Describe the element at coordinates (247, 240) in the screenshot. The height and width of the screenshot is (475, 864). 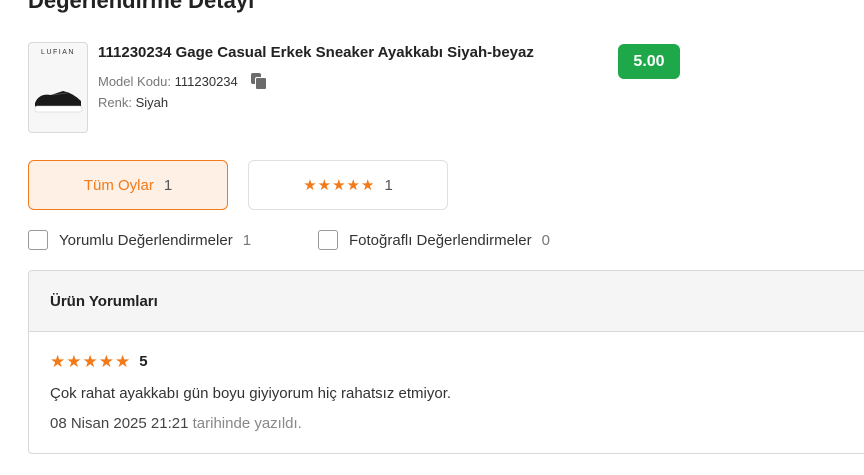
I see `checkbox-count: 1` at that location.